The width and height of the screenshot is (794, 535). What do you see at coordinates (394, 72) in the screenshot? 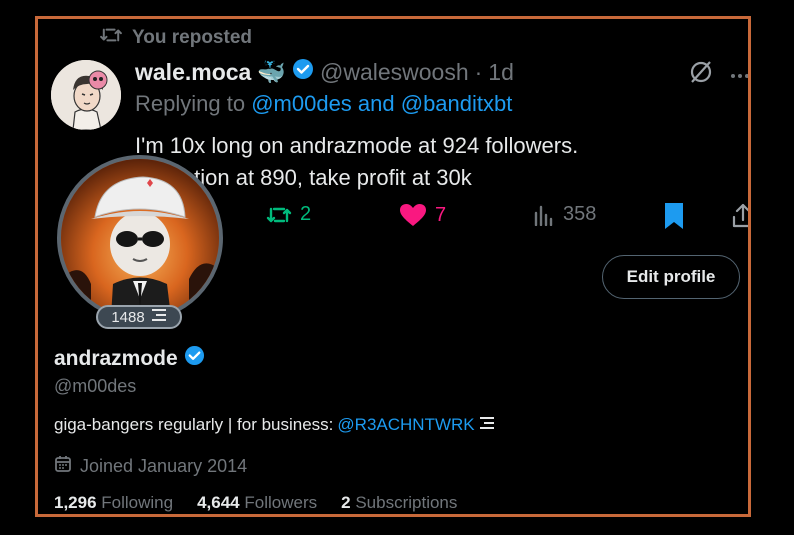
I see `tweet-author-handle: @waleswoosh` at bounding box center [394, 72].